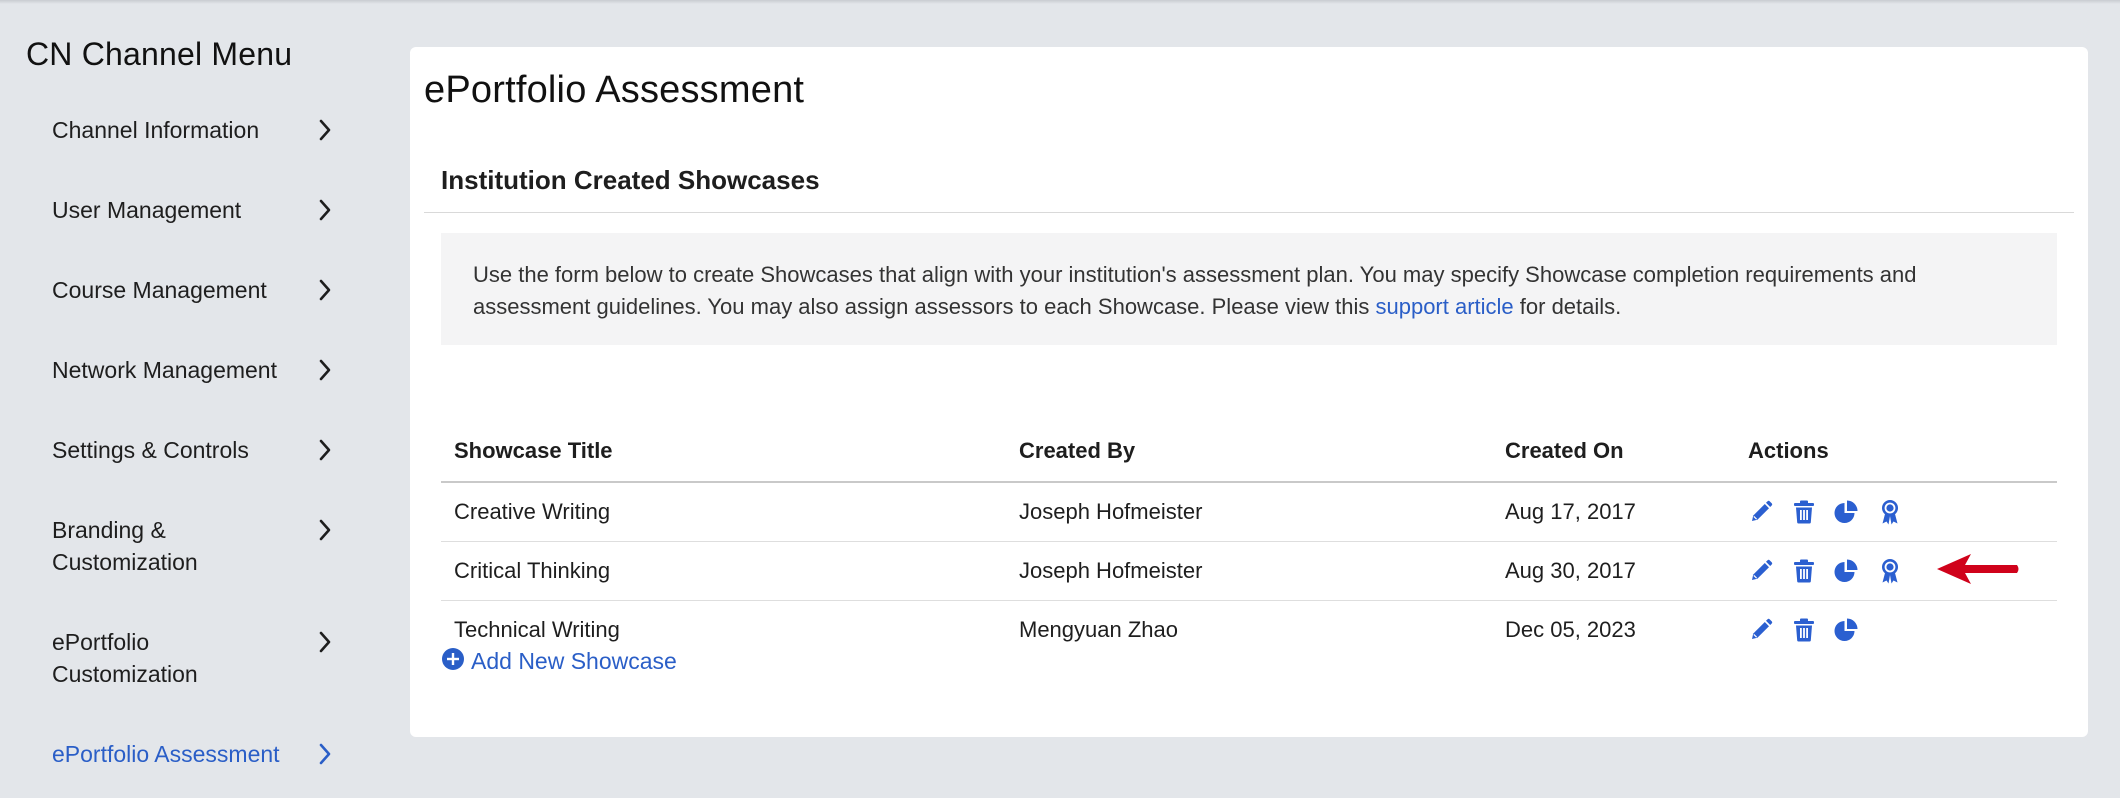  I want to click on support-article-link: support article, so click(1444, 306).